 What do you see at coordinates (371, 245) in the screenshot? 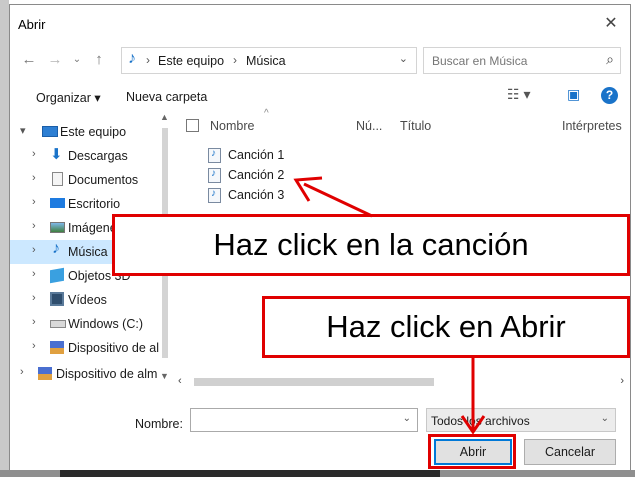
I see `song-instruction-callout: Haz click en la canción` at bounding box center [371, 245].